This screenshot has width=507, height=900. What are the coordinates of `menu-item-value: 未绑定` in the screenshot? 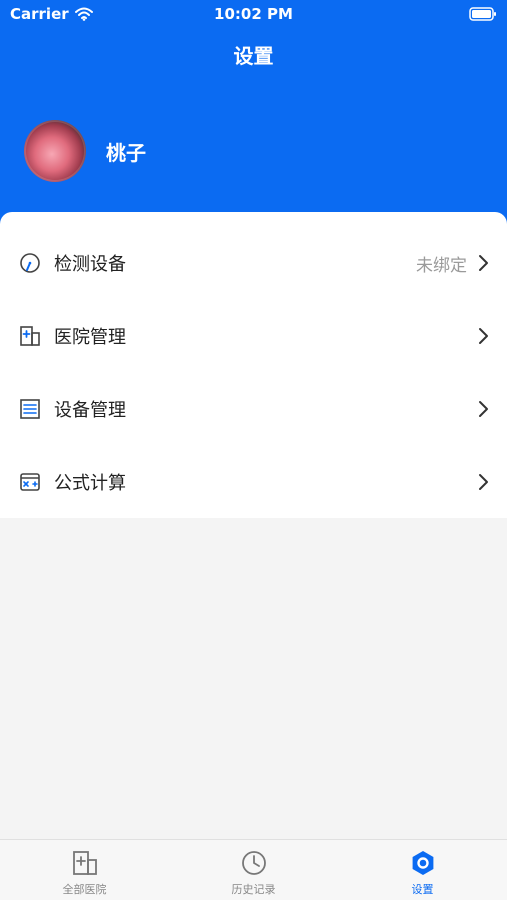 It's located at (441, 265).